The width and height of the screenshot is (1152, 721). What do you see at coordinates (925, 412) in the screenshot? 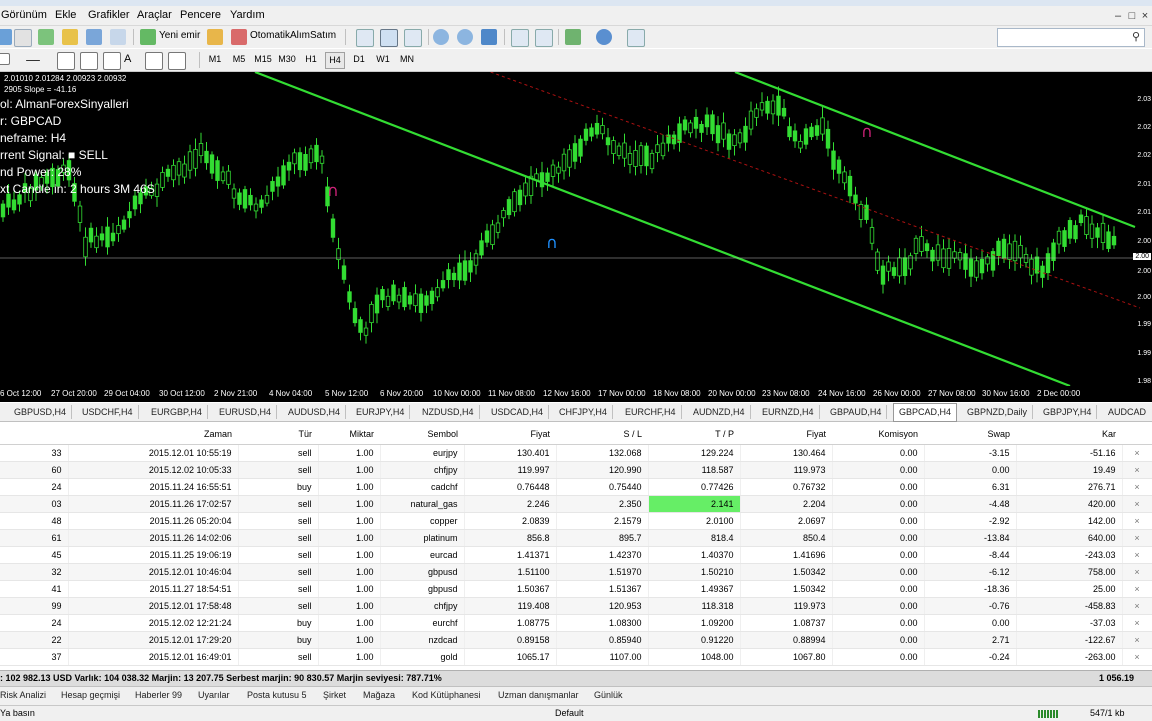
I see `chart-tab-active: GBPCAD,H4` at bounding box center [925, 412].